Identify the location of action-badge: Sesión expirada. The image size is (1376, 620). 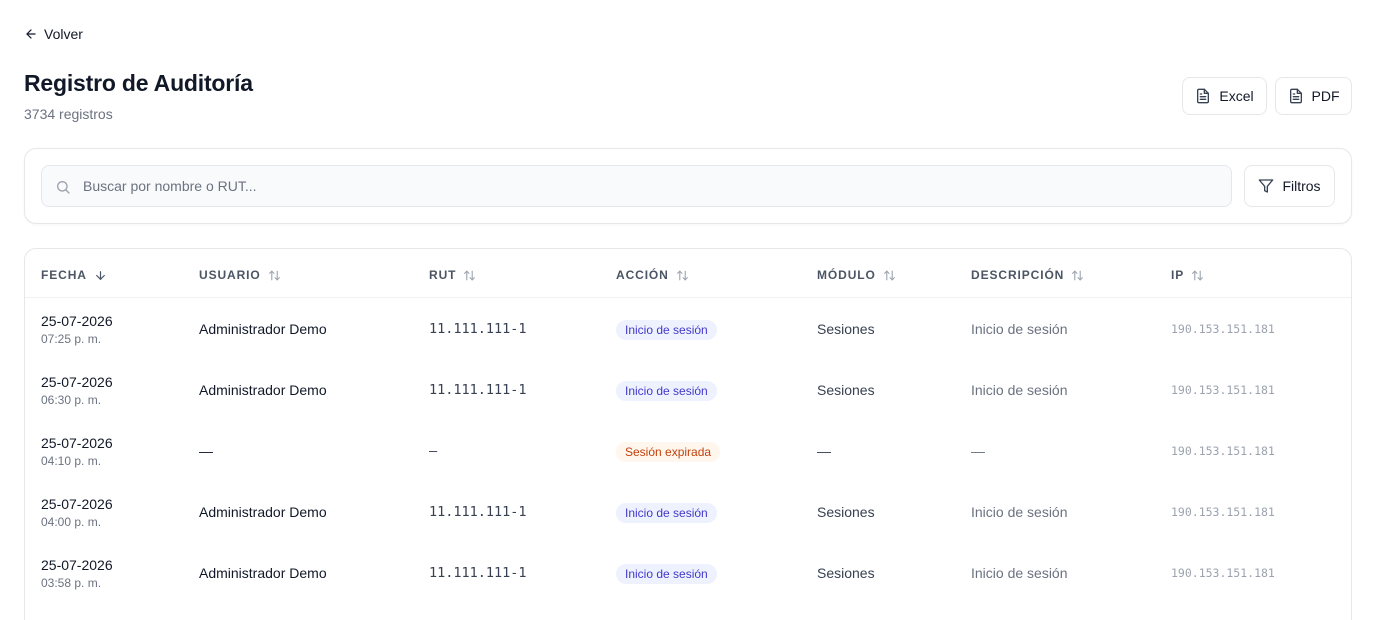
(668, 452).